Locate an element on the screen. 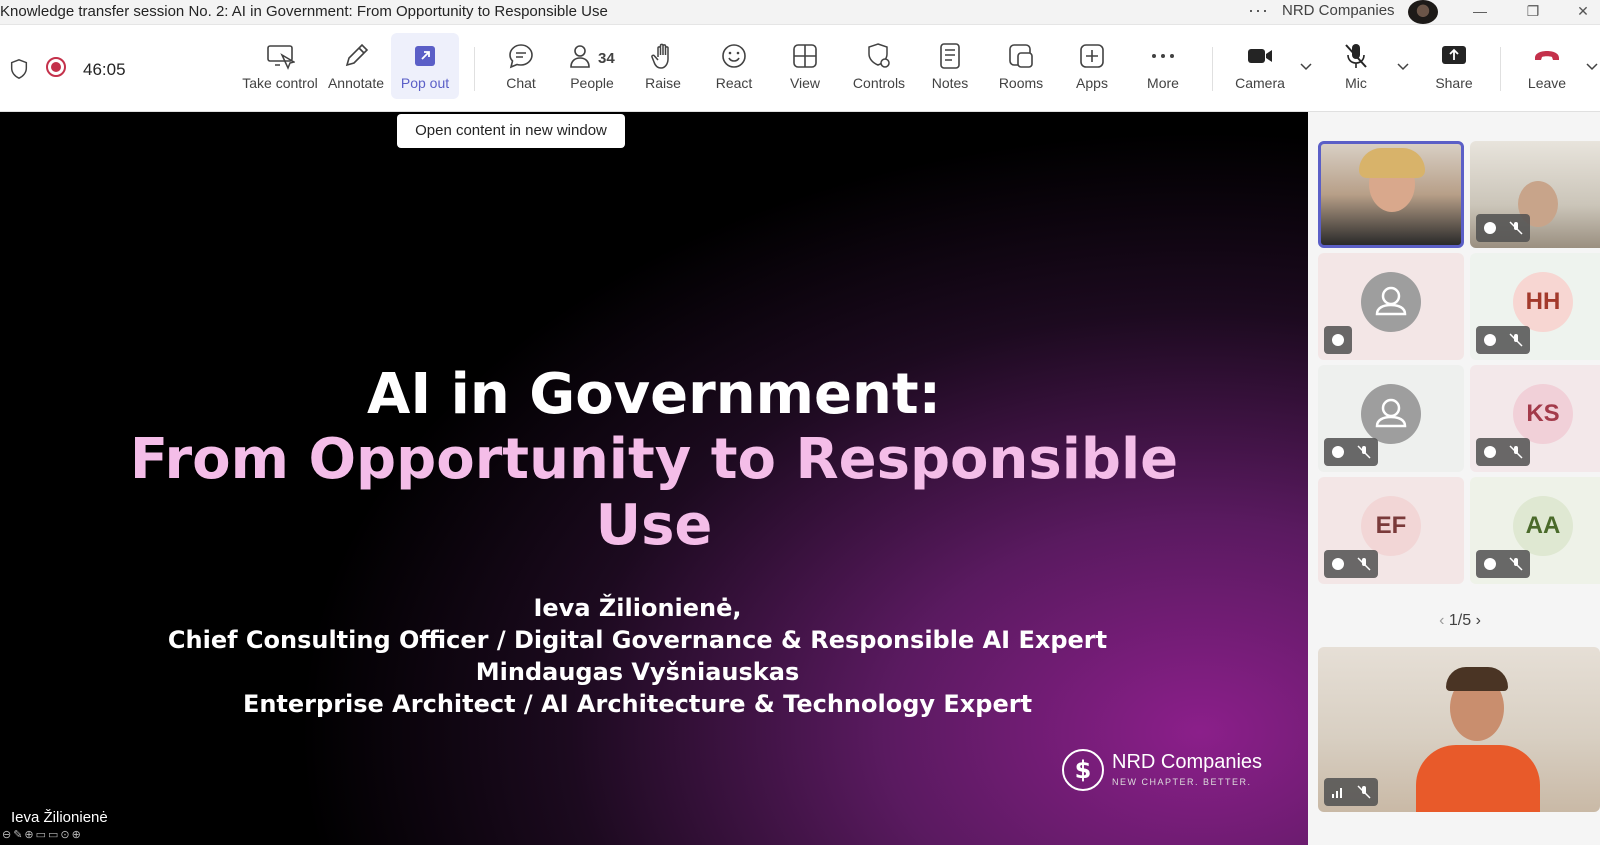 The image size is (1600, 845). annotate-label: Annotate is located at coordinates (356, 83).